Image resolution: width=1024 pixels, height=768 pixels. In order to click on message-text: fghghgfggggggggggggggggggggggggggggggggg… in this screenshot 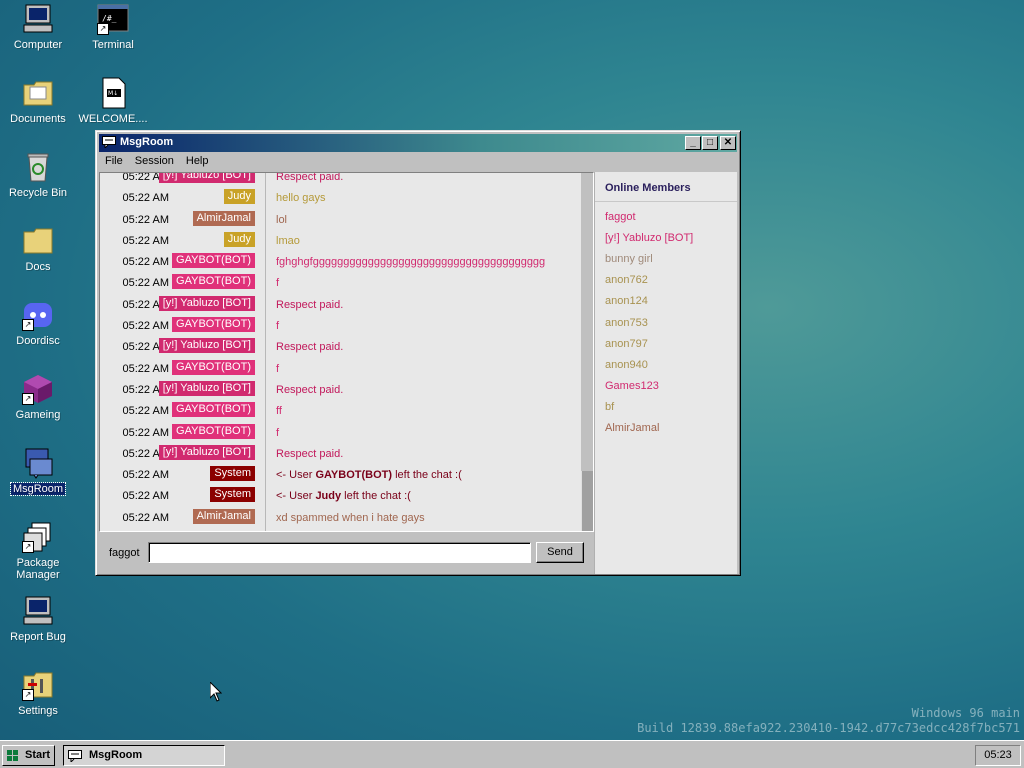, I will do `click(411, 262)`.